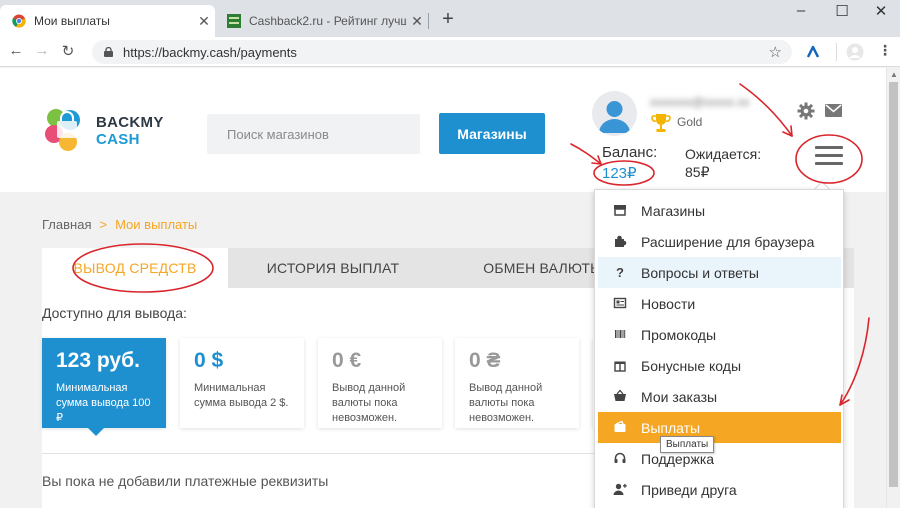 The image size is (900, 508). Describe the element at coordinates (313, 134) in the screenshot. I see `store-search-input` at that location.